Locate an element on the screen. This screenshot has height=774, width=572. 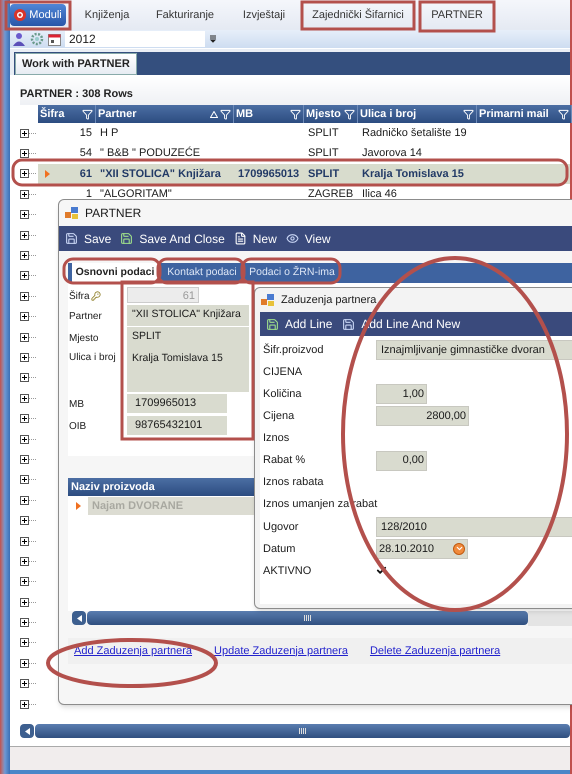
menu-tab: Moduli is located at coordinates (38, 15).